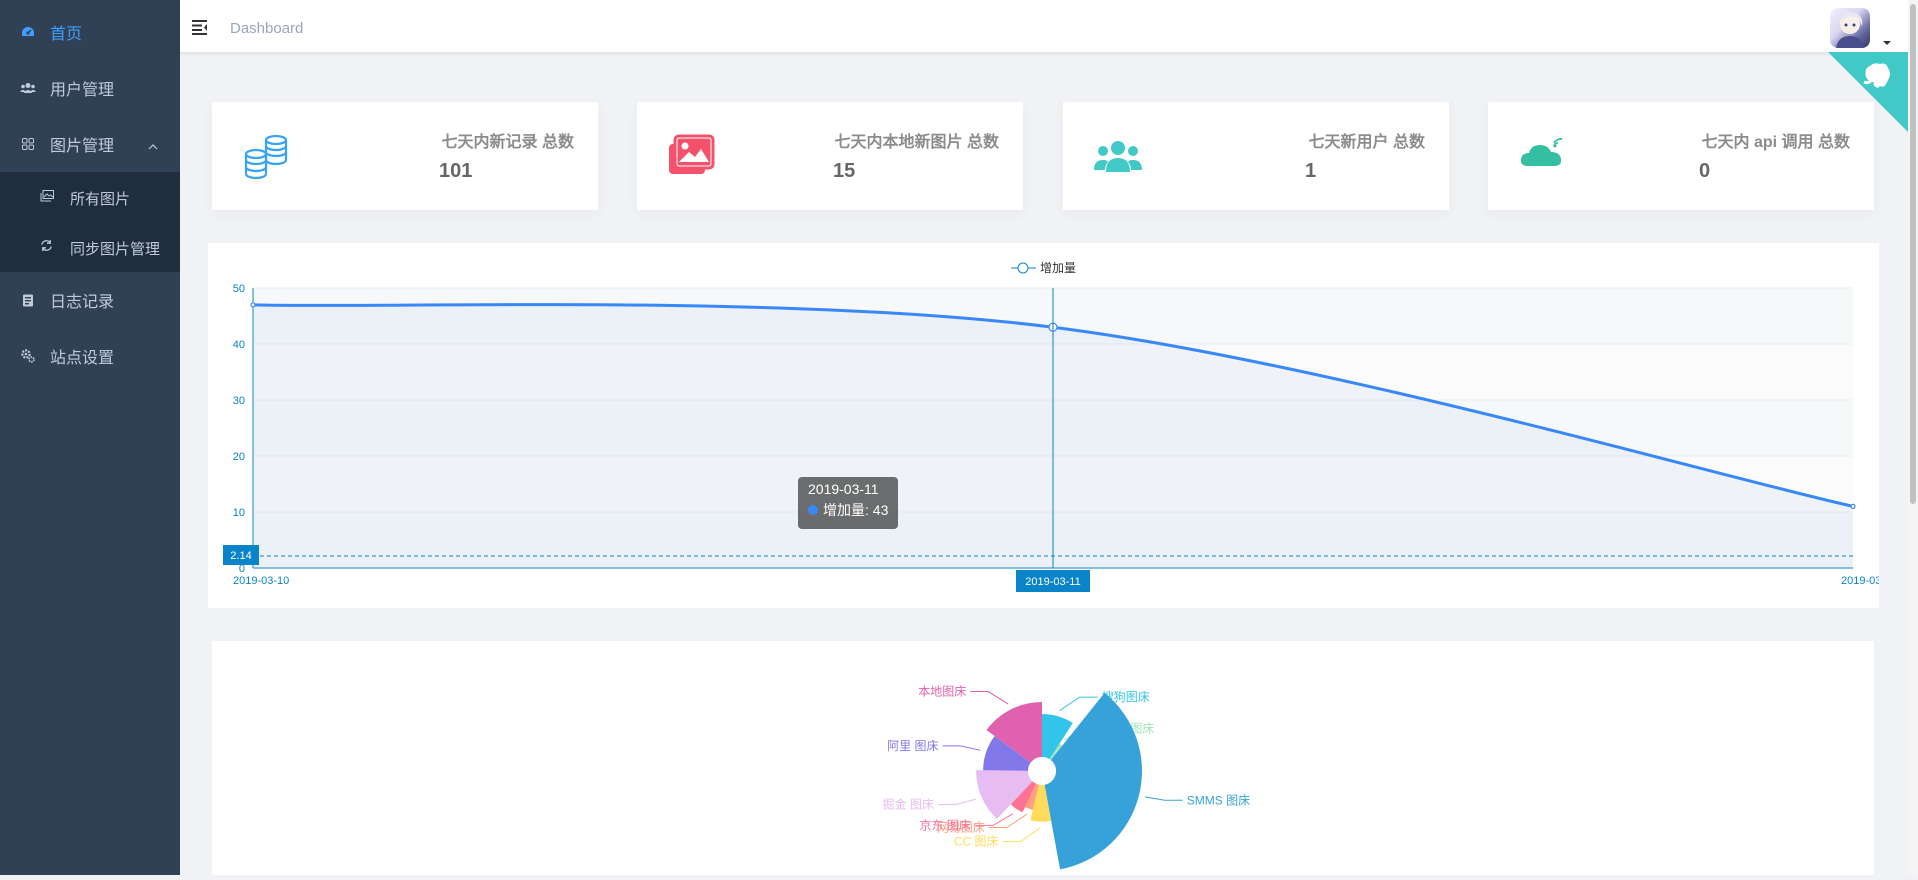  I want to click on images-icon, so click(28, 144).